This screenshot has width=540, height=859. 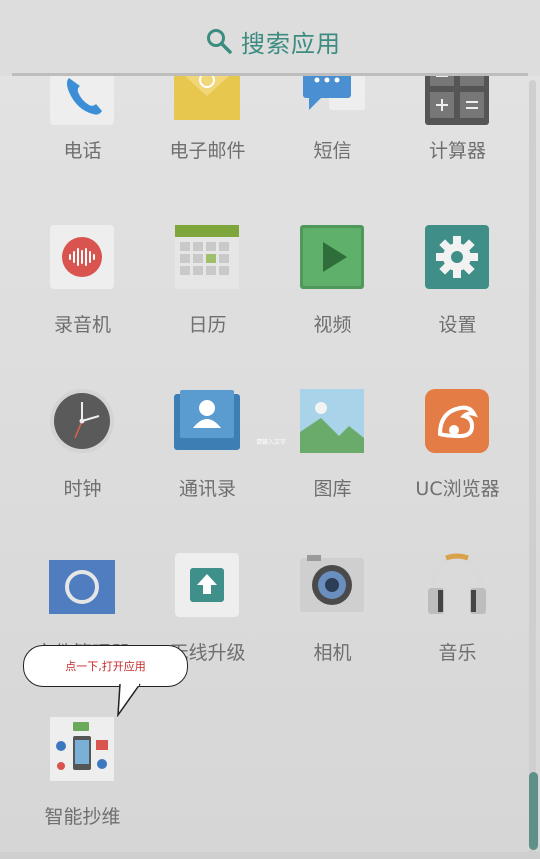 What do you see at coordinates (457, 653) in the screenshot?
I see `app-label: 音乐` at bounding box center [457, 653].